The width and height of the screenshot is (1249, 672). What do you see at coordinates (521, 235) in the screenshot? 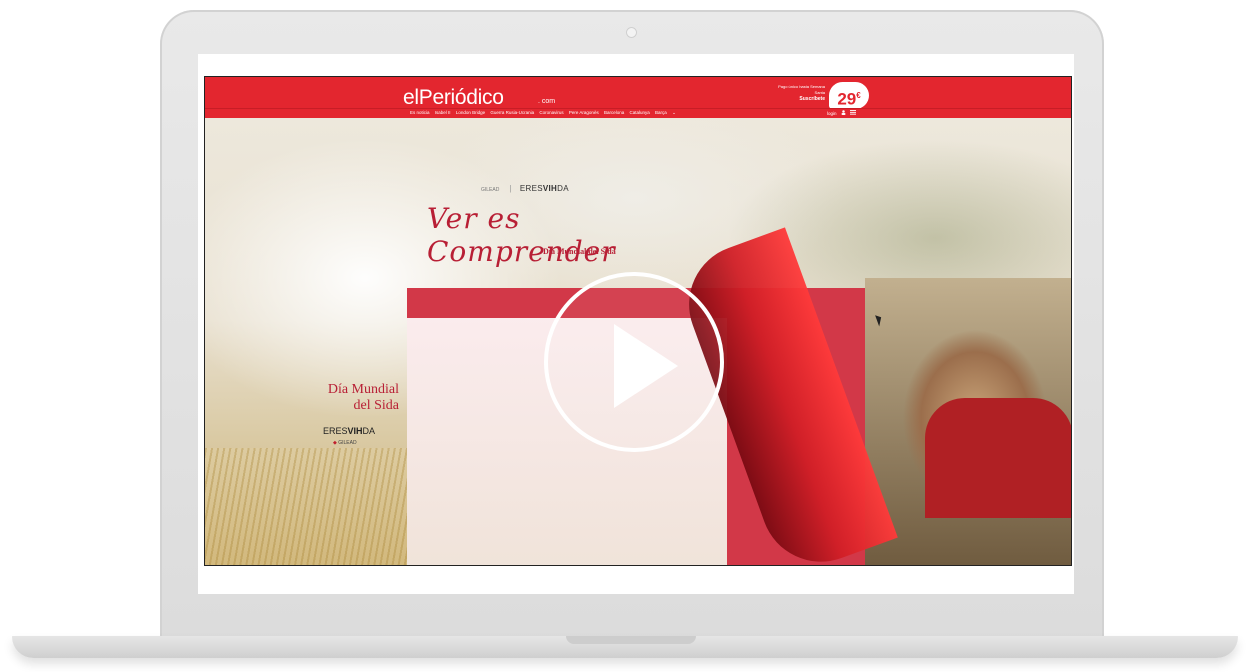
I see `ad-headline: Ver es Comprender` at bounding box center [521, 235].